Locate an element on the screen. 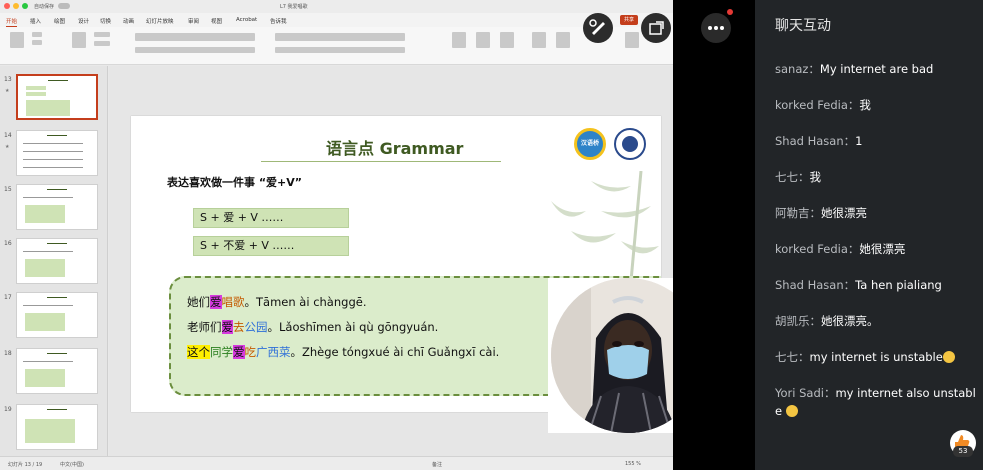  title-bar: 自动保存 L7 我爱唱歌 is located at coordinates (336, 6).